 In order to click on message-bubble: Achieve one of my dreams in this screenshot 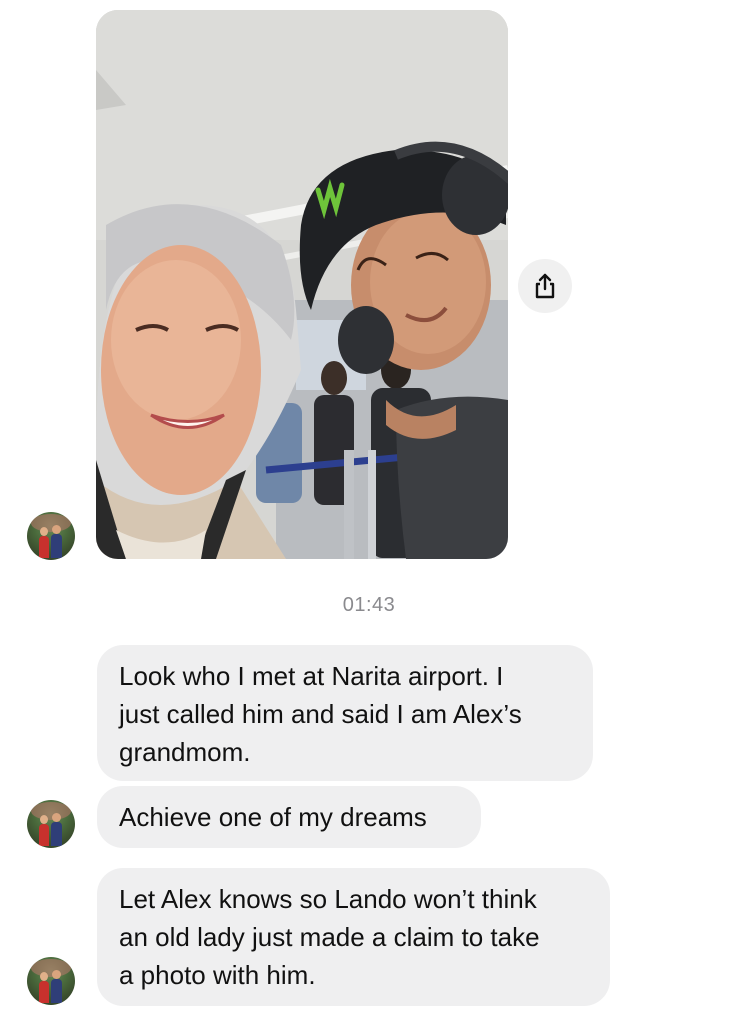, I will do `click(289, 817)`.